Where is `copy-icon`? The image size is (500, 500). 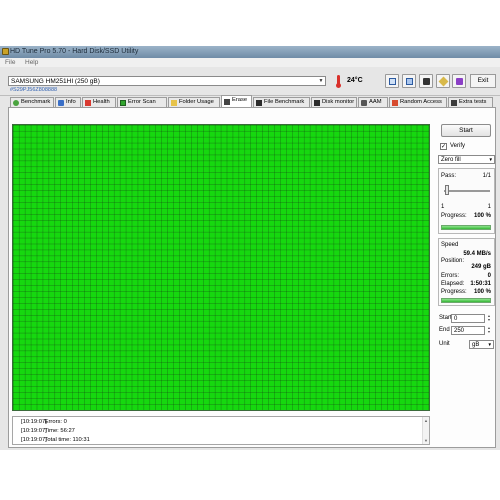
copy-icon is located at coordinates (392, 81).